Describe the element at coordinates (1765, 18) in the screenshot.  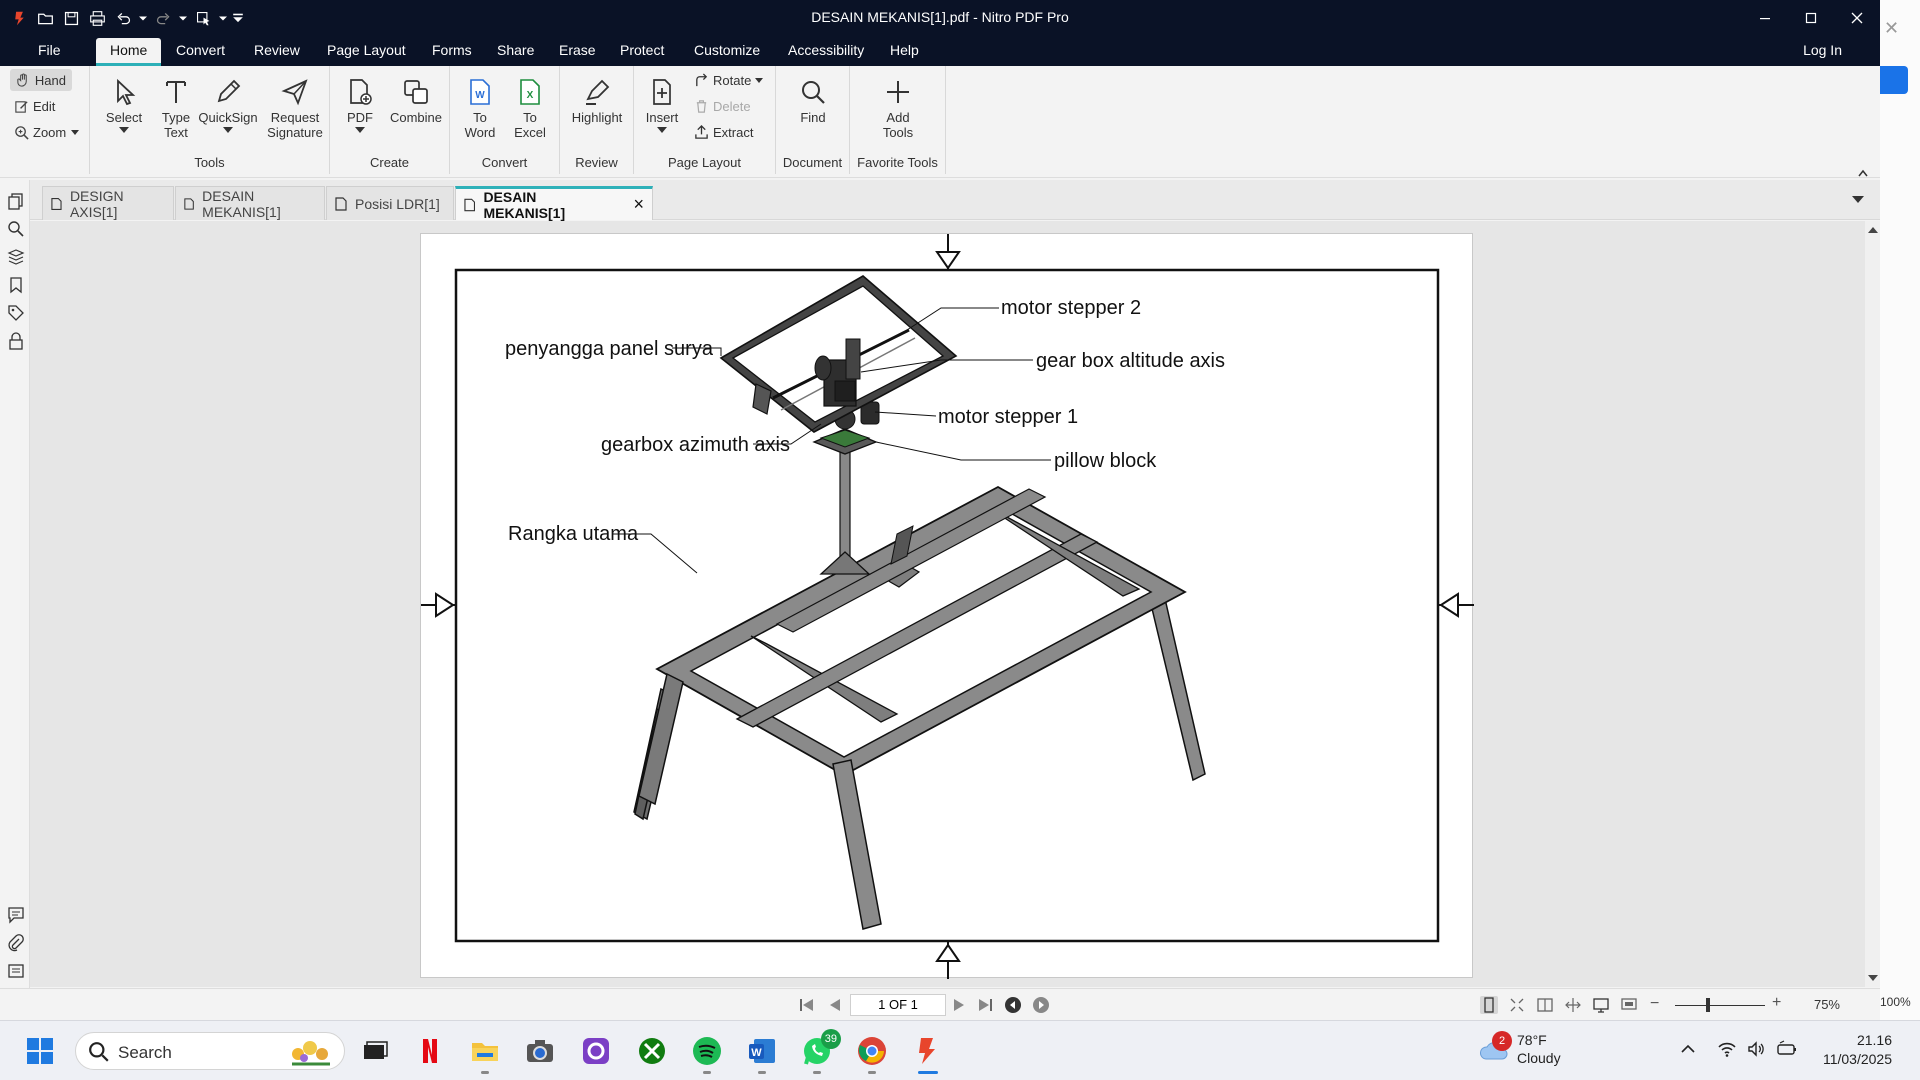
I see `minimize-button` at that location.